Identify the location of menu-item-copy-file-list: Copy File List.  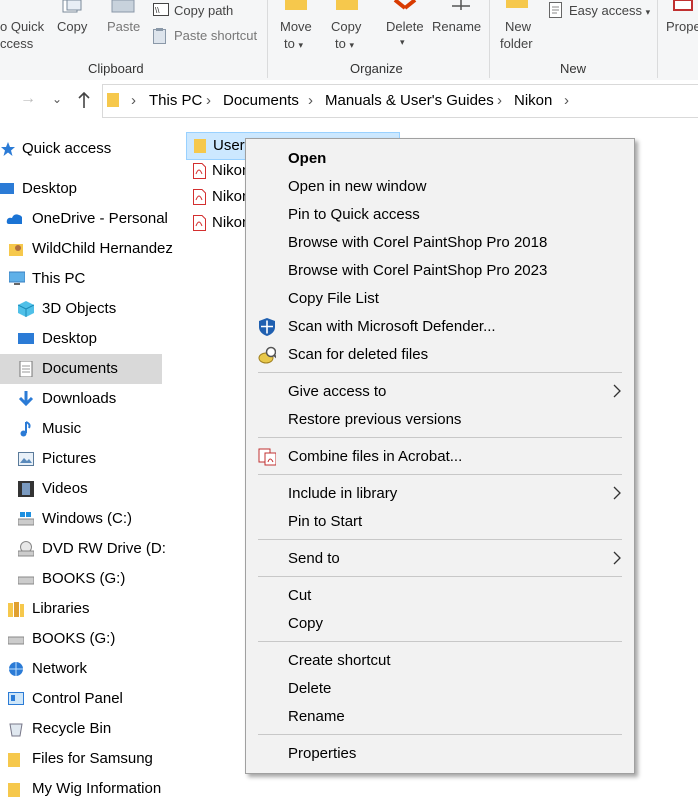
(440, 299).